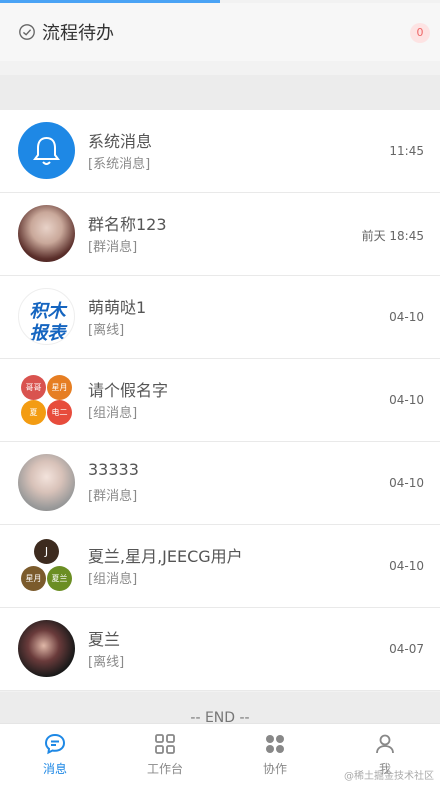  What do you see at coordinates (406, 151) in the screenshot?
I see `message-time: 11:45` at bounding box center [406, 151].